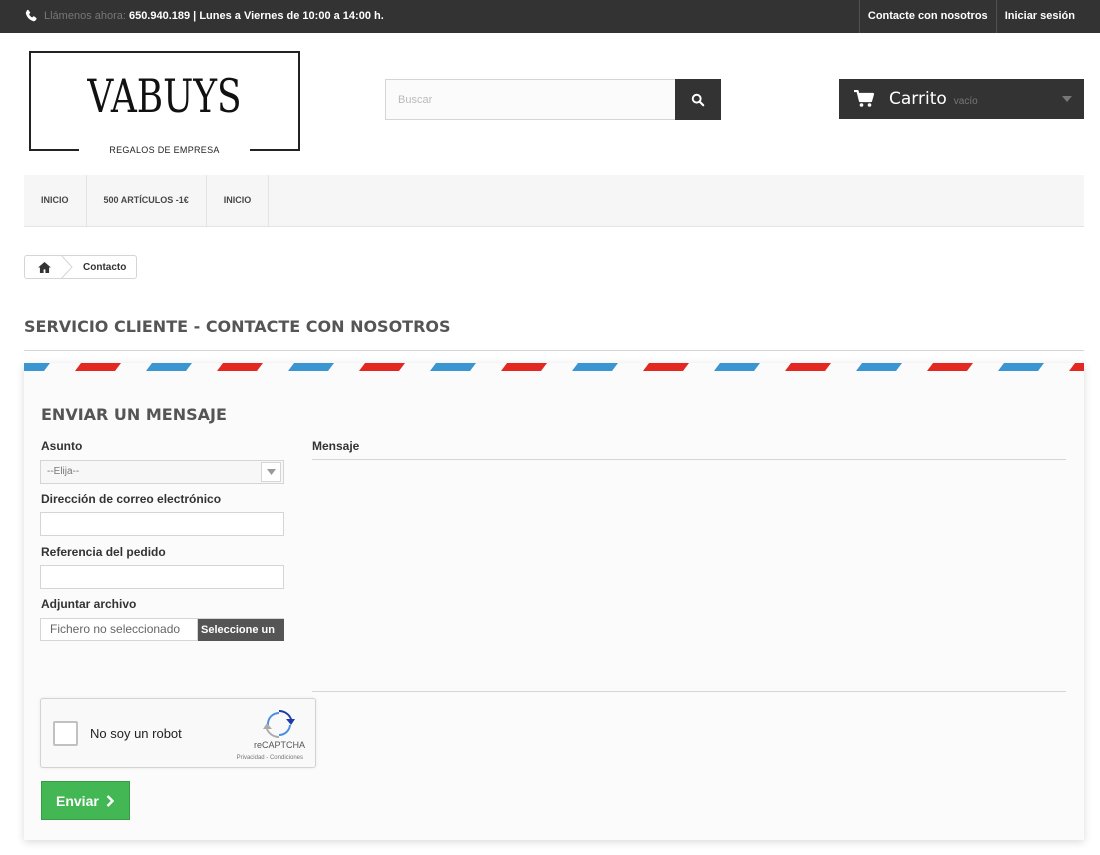  Describe the element at coordinates (110, 800) in the screenshot. I see `chevron-right-icon` at that location.